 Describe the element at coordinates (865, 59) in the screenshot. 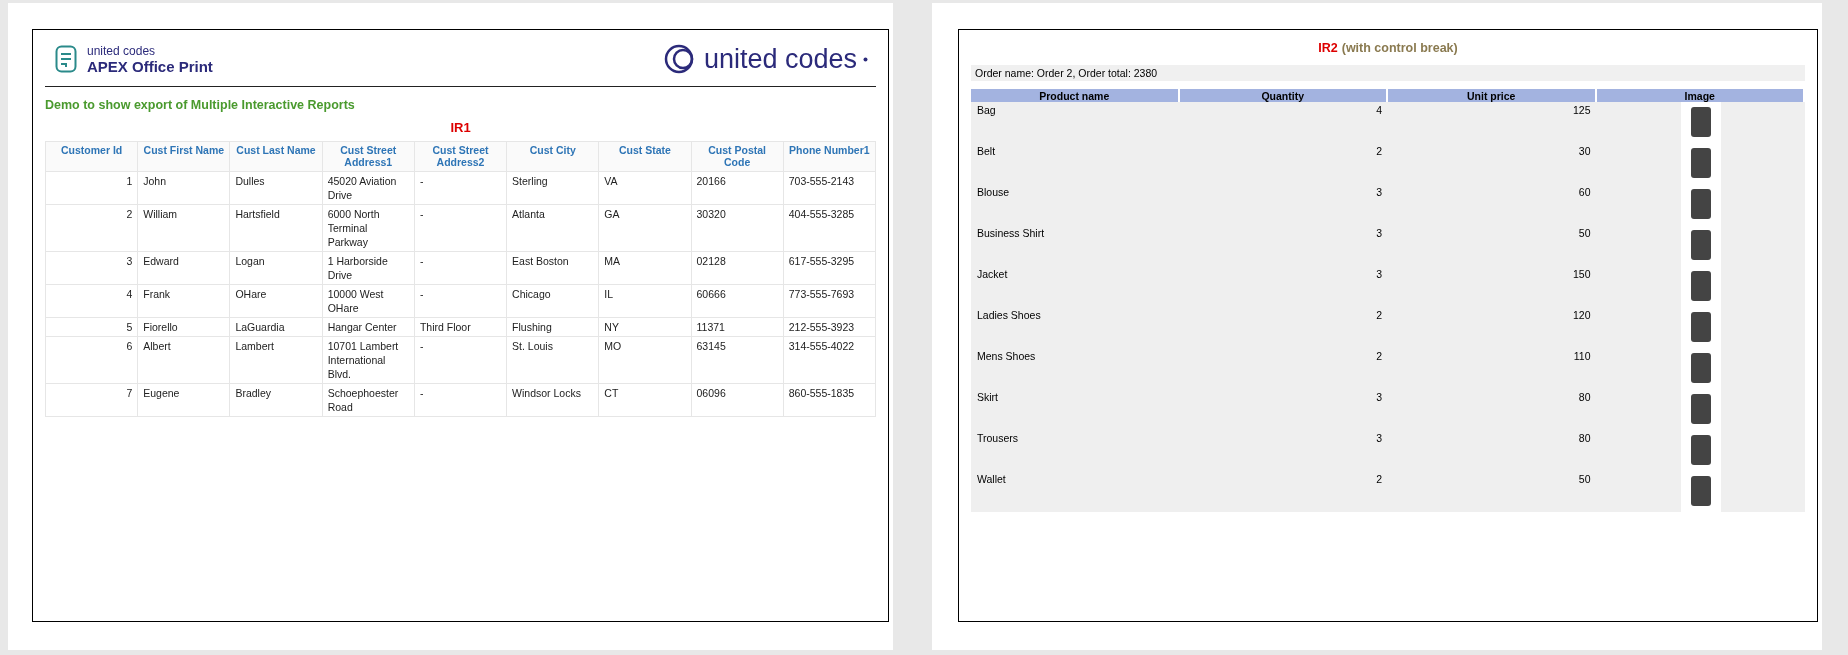

I see `dot-icon` at that location.